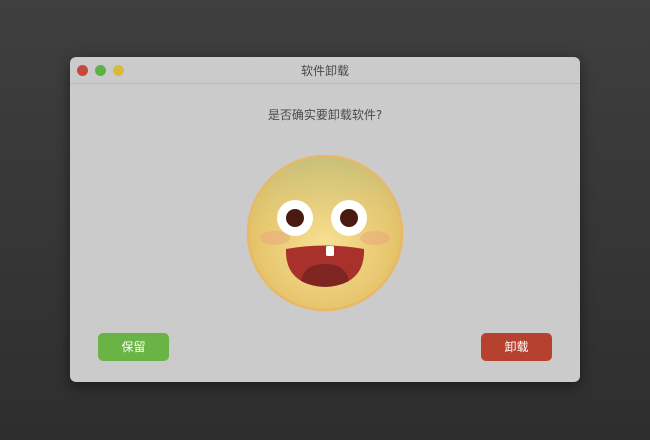 The width and height of the screenshot is (650, 440). Describe the element at coordinates (325, 233) in the screenshot. I see `laughing-face-icon` at that location.